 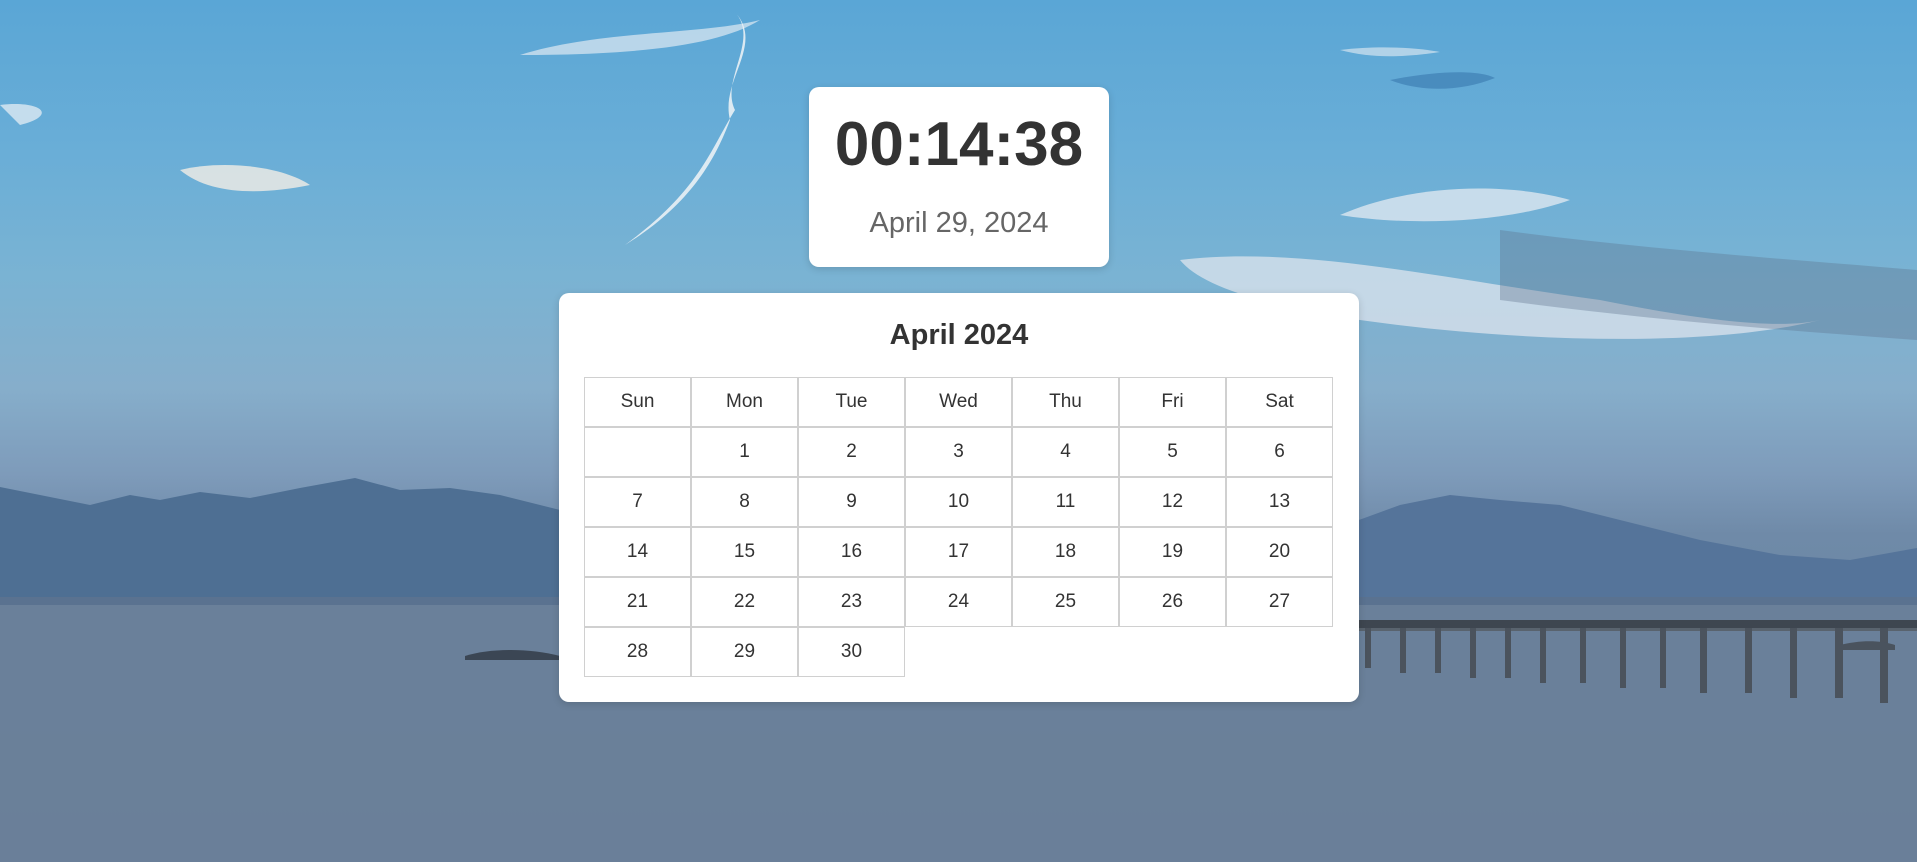 I want to click on weekday-header: Mon, so click(x=744, y=402).